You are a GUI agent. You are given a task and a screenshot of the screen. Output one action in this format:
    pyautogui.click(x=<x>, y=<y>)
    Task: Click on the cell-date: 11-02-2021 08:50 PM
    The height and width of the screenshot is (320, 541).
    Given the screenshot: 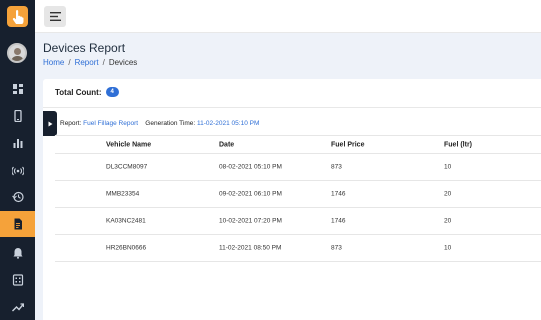 What is the action you would take?
    pyautogui.click(x=250, y=248)
    